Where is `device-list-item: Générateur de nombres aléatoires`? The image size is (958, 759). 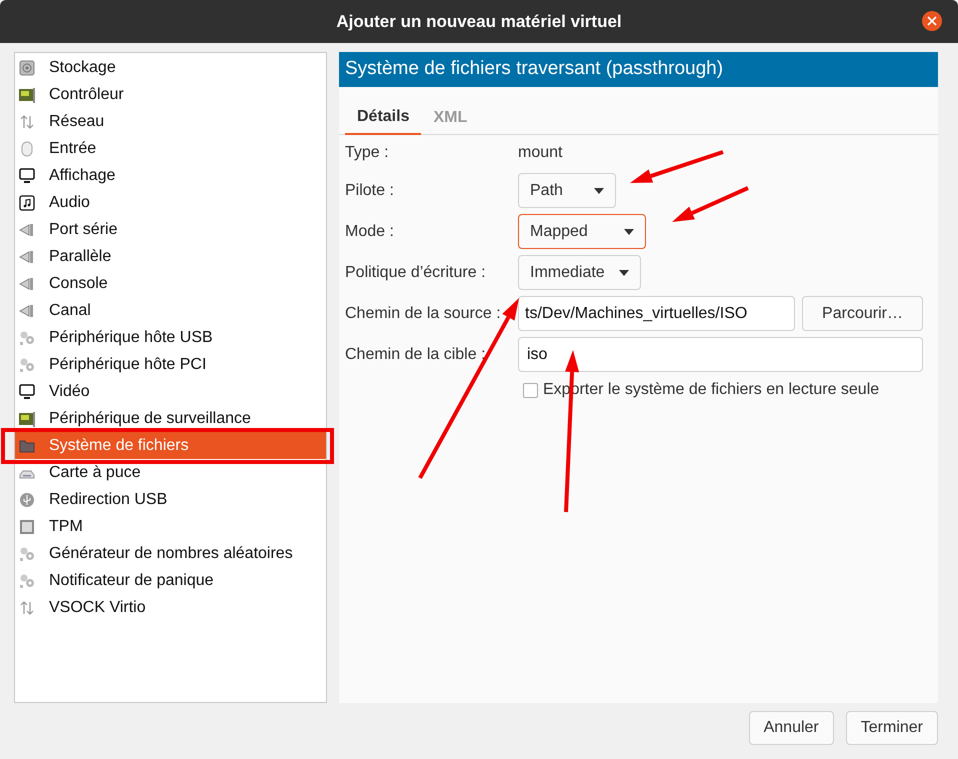
device-list-item: Générateur de nombres aléatoires is located at coordinates (170, 553).